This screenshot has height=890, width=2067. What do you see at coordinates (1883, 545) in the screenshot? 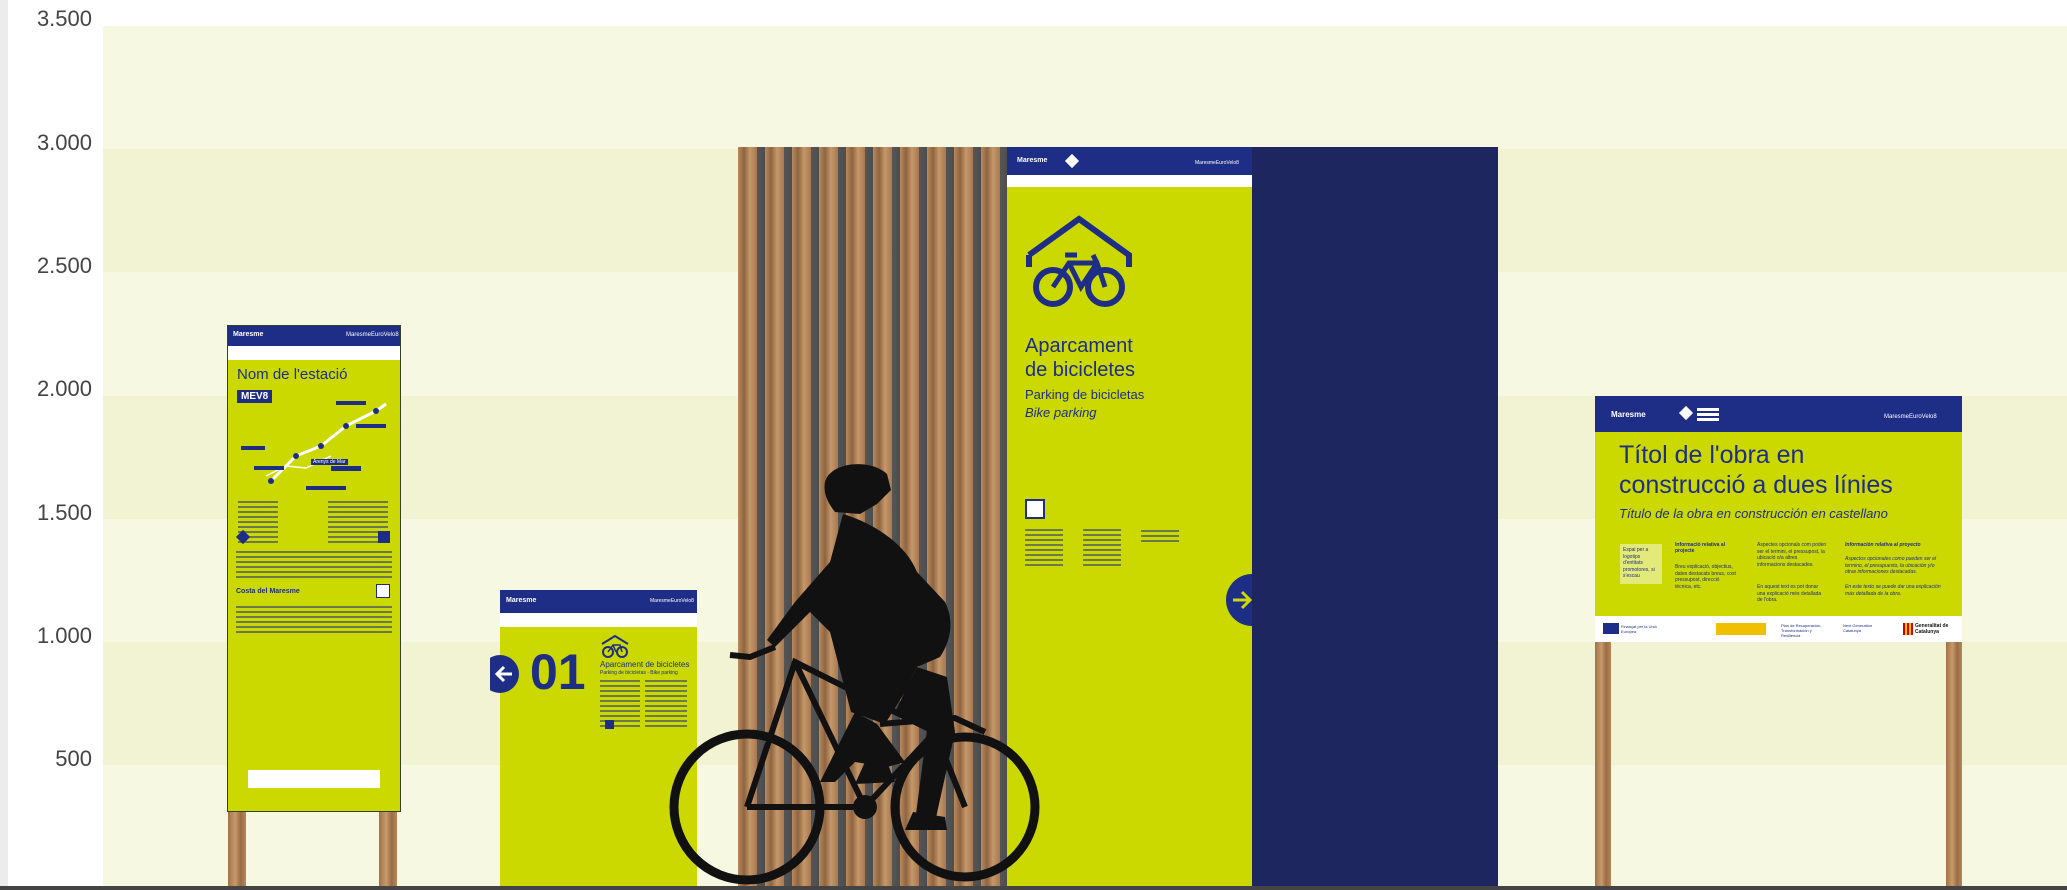
I see `col3-heading: Información relativa al proyecto` at bounding box center [1883, 545].